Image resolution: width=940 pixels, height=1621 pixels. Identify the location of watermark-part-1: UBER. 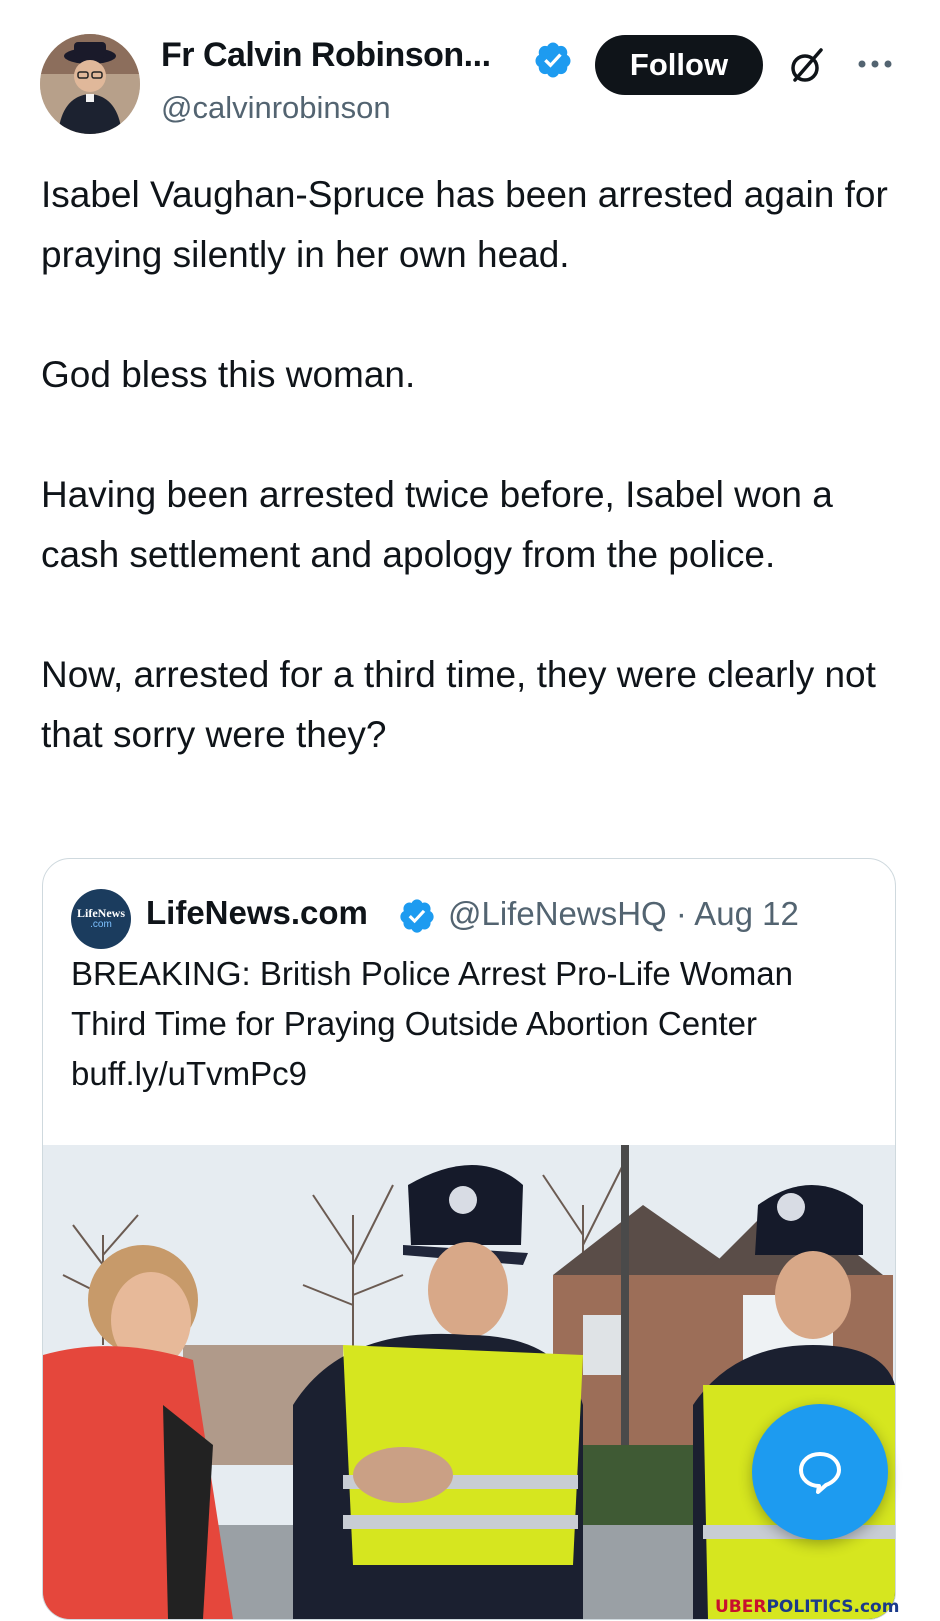
(741, 1607).